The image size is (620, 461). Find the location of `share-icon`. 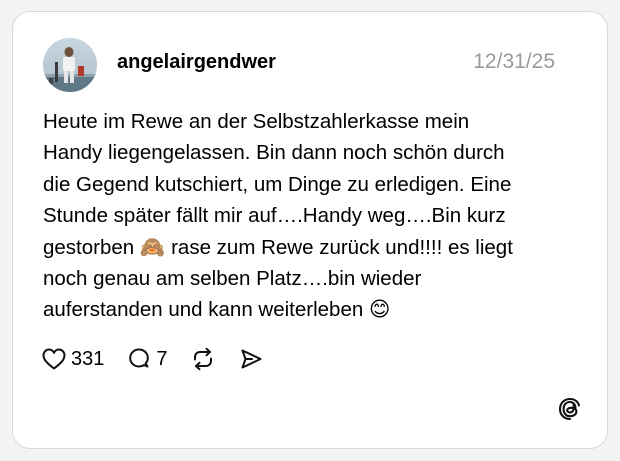

share-icon is located at coordinates (251, 359).